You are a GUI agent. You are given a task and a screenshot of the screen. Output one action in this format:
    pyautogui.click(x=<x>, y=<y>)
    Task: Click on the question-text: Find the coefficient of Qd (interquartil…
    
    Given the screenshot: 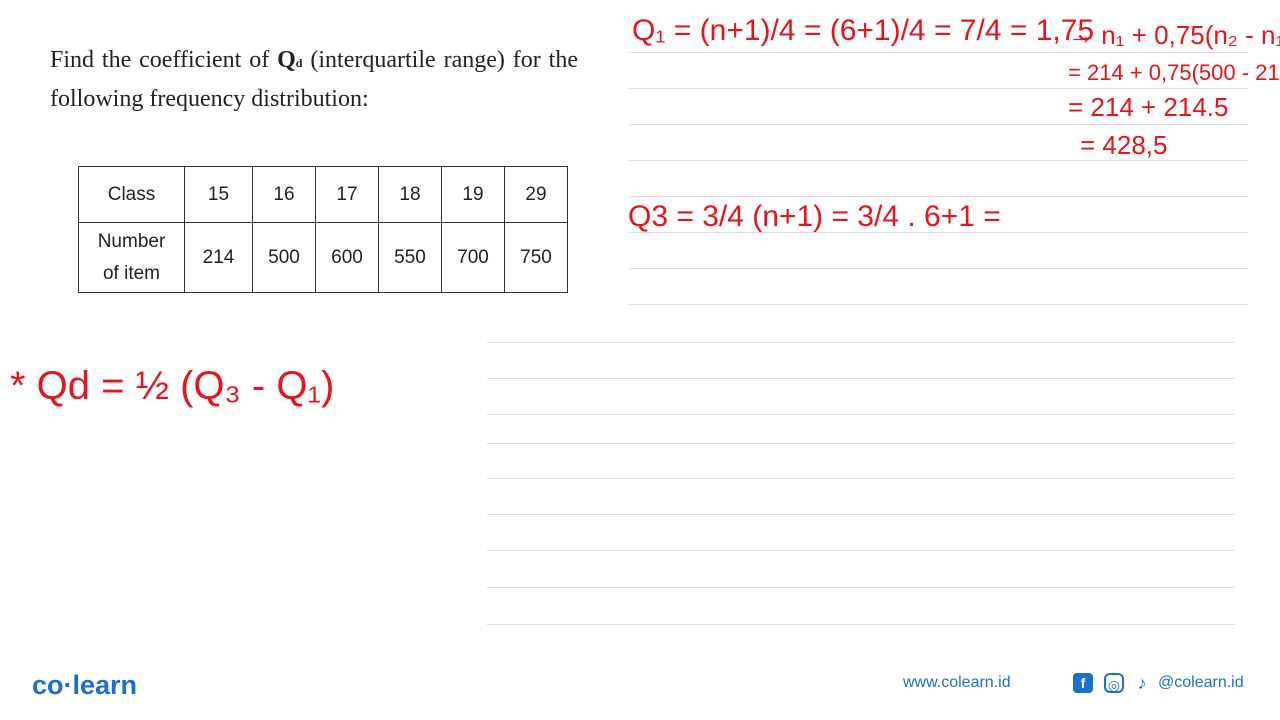 What is the action you would take?
    pyautogui.click(x=314, y=79)
    